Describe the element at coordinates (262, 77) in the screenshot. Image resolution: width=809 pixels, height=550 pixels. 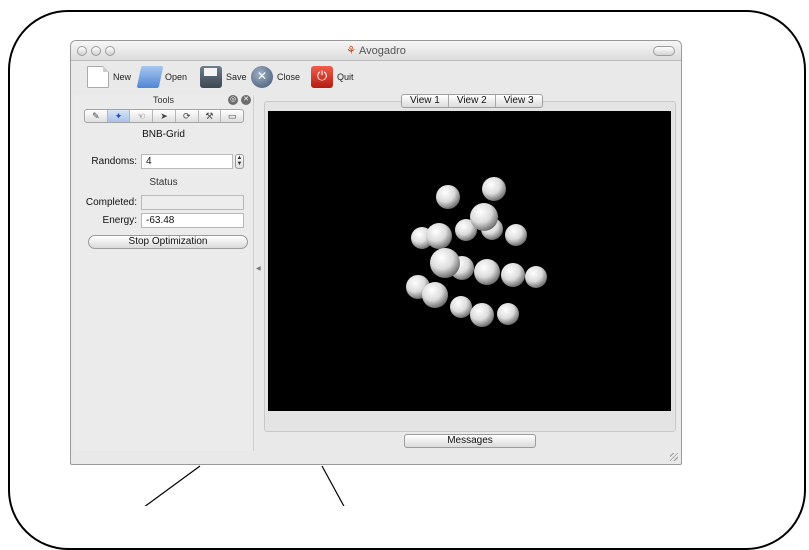
I see `close-circle-icon` at that location.